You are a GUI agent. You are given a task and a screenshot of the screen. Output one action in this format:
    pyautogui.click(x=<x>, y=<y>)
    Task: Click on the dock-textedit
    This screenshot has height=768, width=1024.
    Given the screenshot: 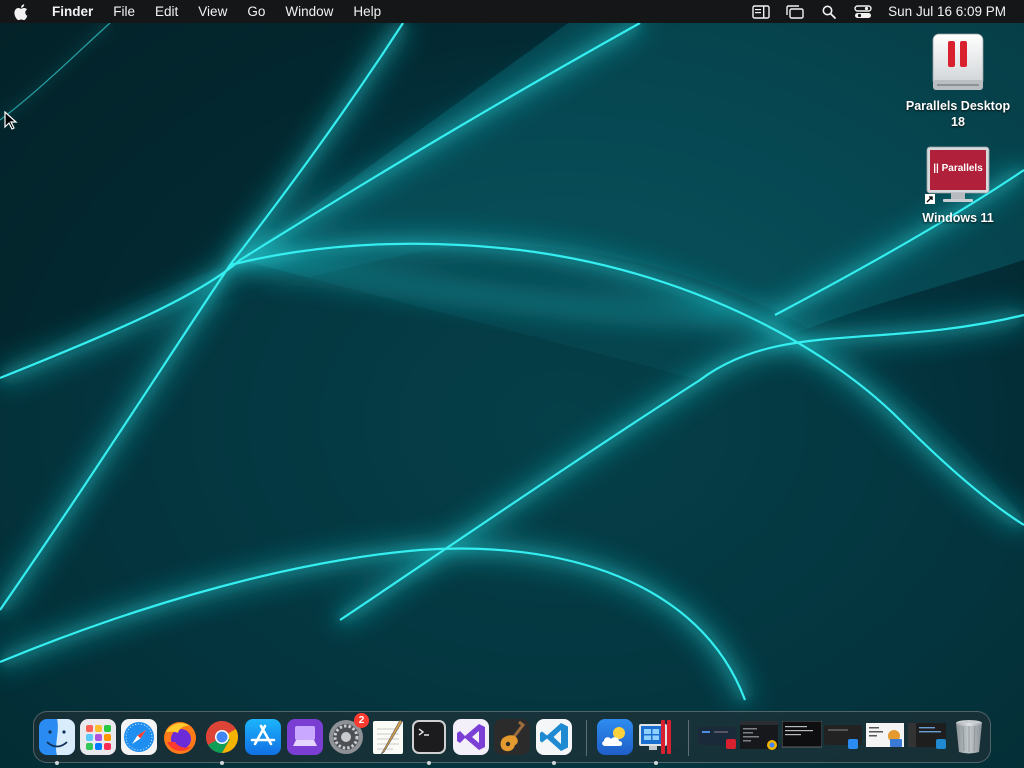 What is the action you would take?
    pyautogui.click(x=388, y=737)
    